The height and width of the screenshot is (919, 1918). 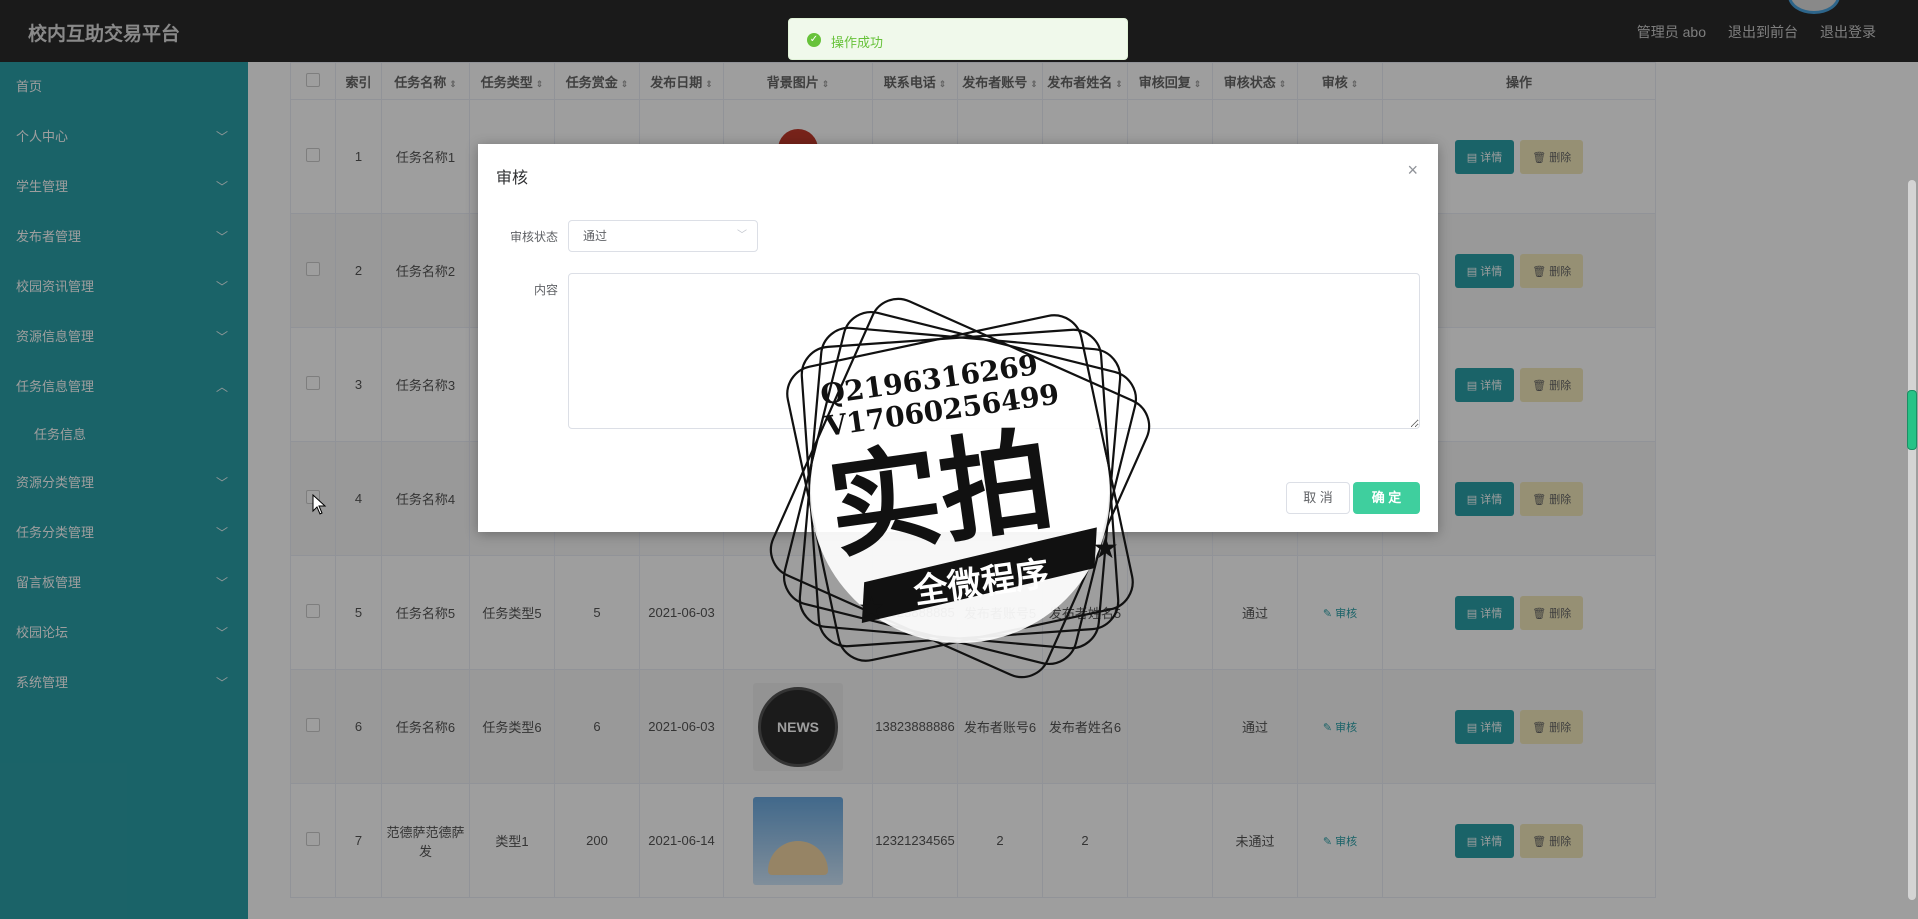 I want to click on content-label: 内容, so click(x=545, y=290).